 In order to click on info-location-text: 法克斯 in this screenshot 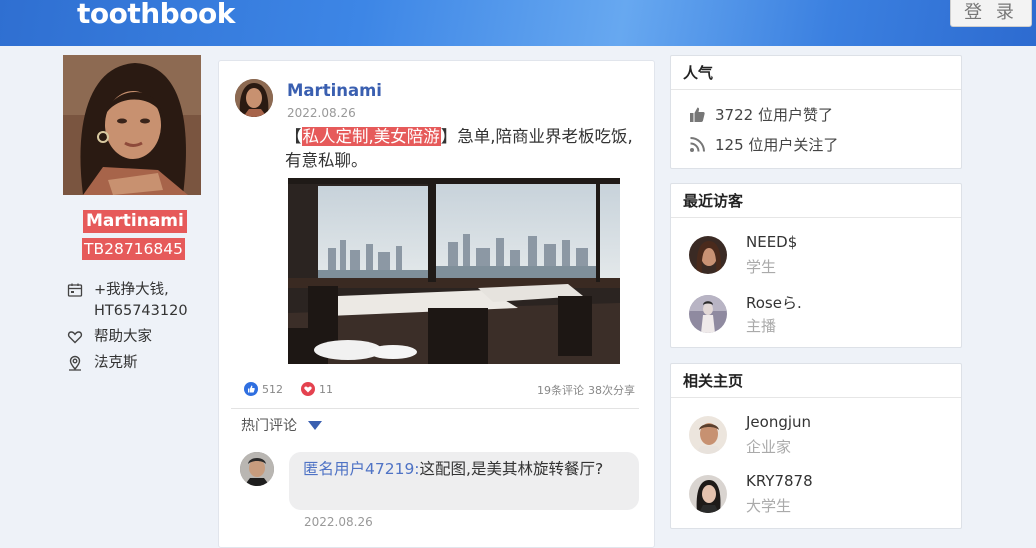, I will do `click(116, 363)`.